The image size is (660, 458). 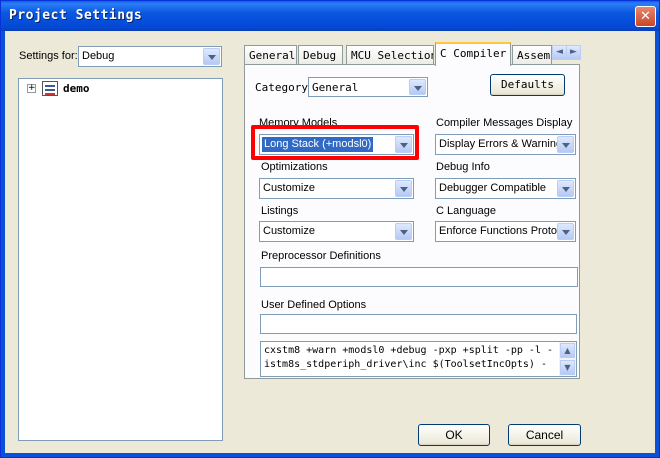 I want to click on optimizations-label: Optimizations, so click(x=294, y=167).